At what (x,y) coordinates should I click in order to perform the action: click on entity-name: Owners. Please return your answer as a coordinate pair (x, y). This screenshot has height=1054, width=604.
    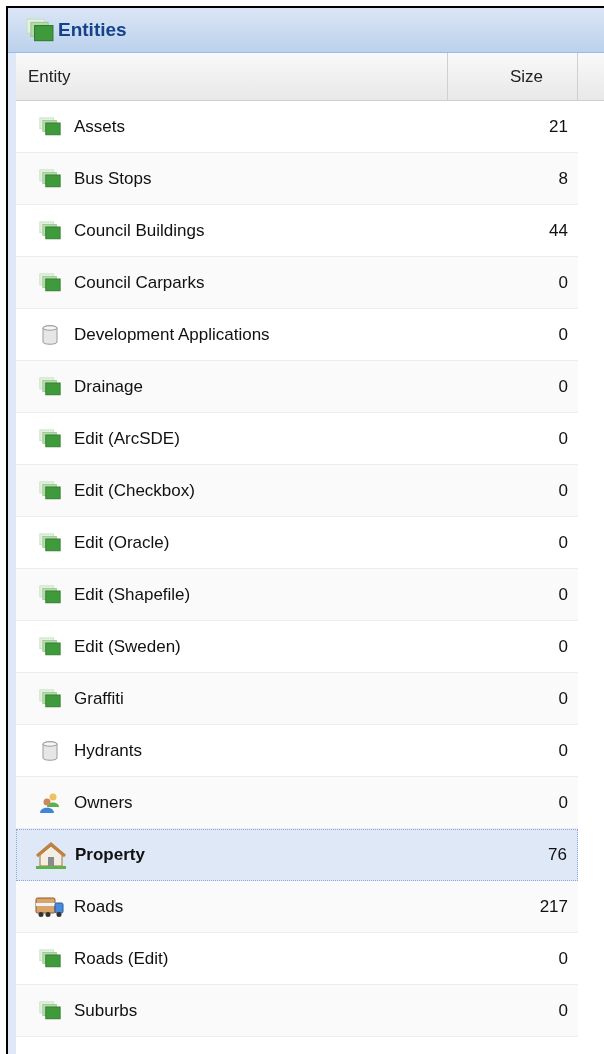
    Looking at the image, I should click on (103, 802).